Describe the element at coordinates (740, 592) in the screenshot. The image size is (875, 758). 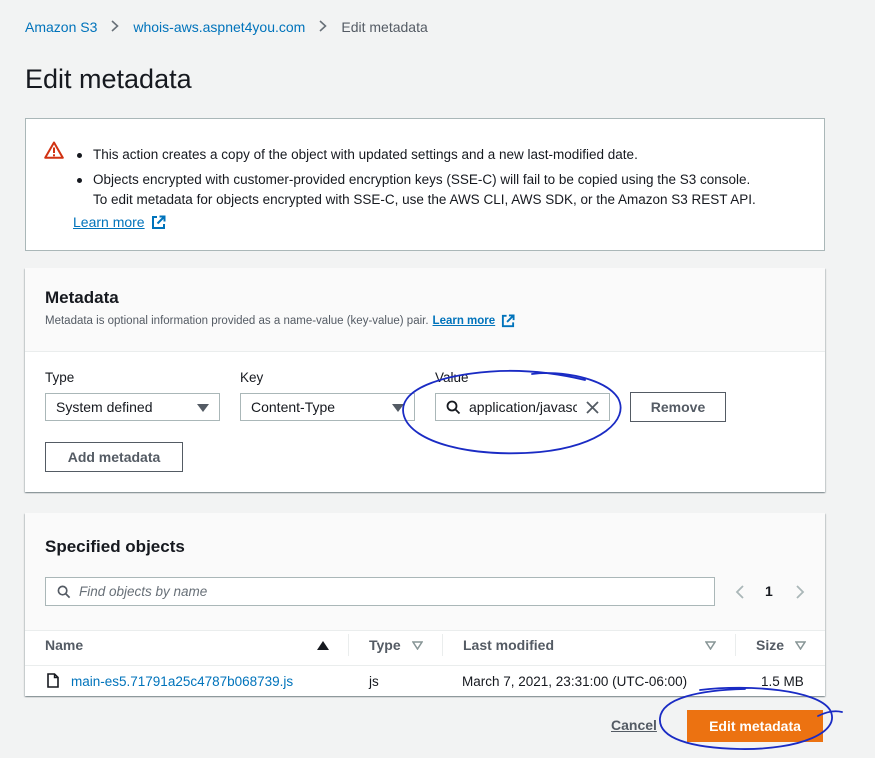
I see `chevron-left-icon` at that location.